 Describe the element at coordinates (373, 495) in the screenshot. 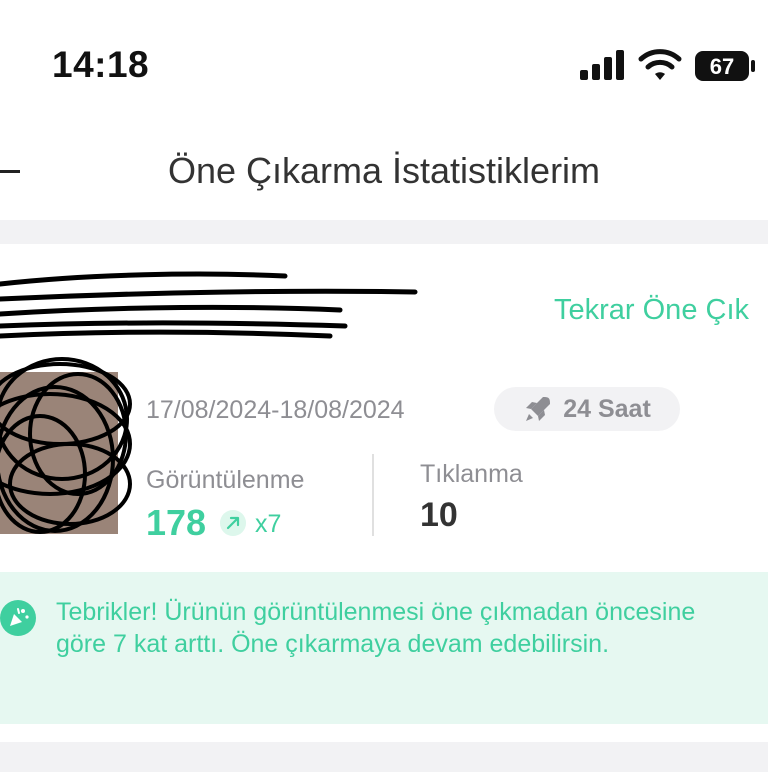

I see `stats-divider` at that location.